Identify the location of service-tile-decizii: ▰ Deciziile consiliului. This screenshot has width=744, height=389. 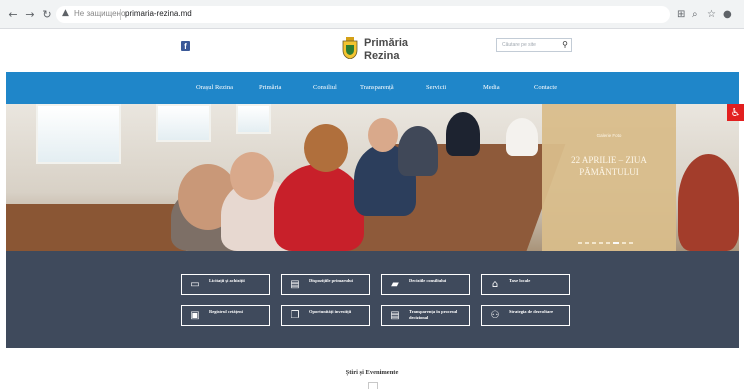
(425, 284).